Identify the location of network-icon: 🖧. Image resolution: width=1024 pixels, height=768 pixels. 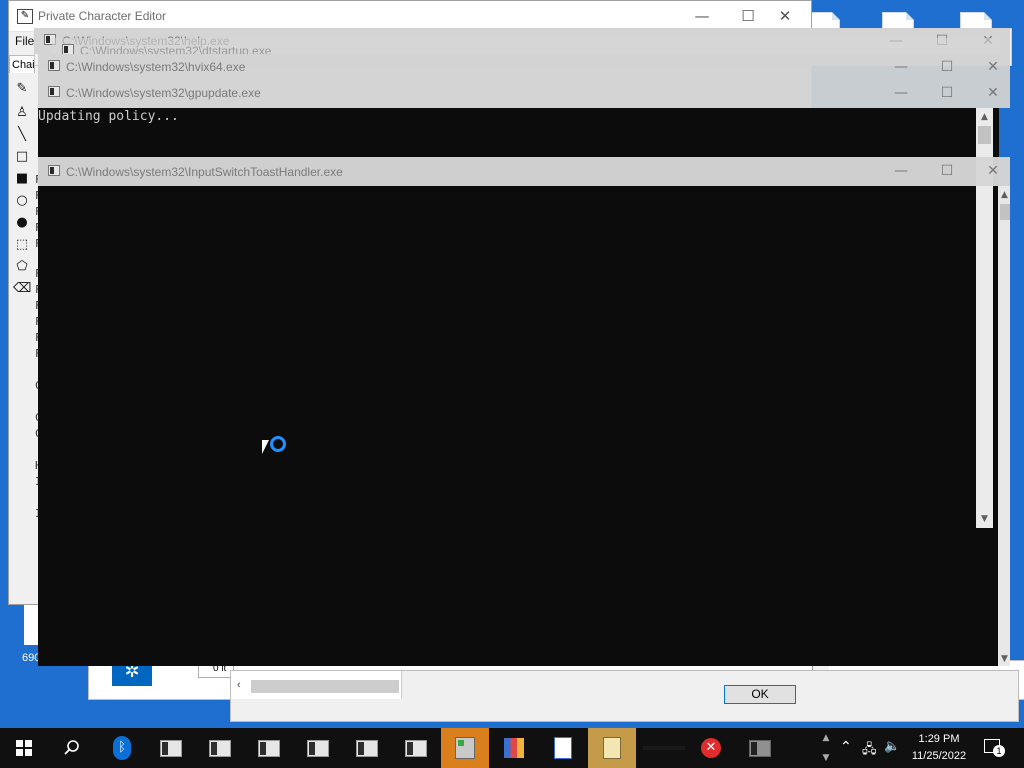
(869, 751).